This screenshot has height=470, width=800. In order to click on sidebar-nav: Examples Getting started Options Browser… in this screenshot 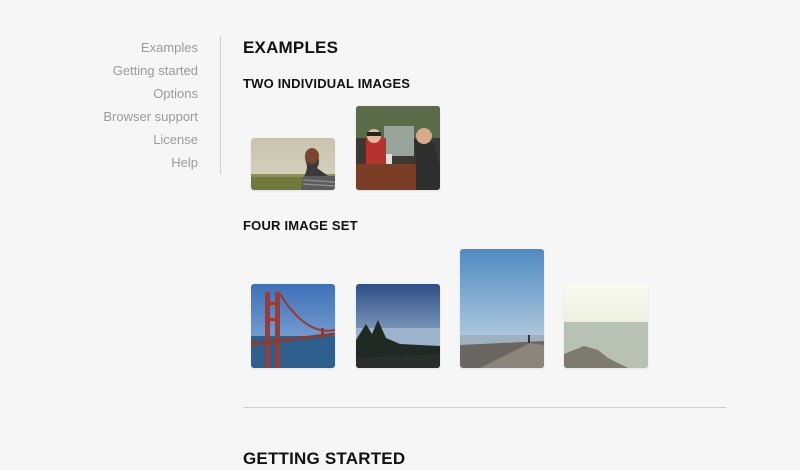, I will do `click(110, 105)`.